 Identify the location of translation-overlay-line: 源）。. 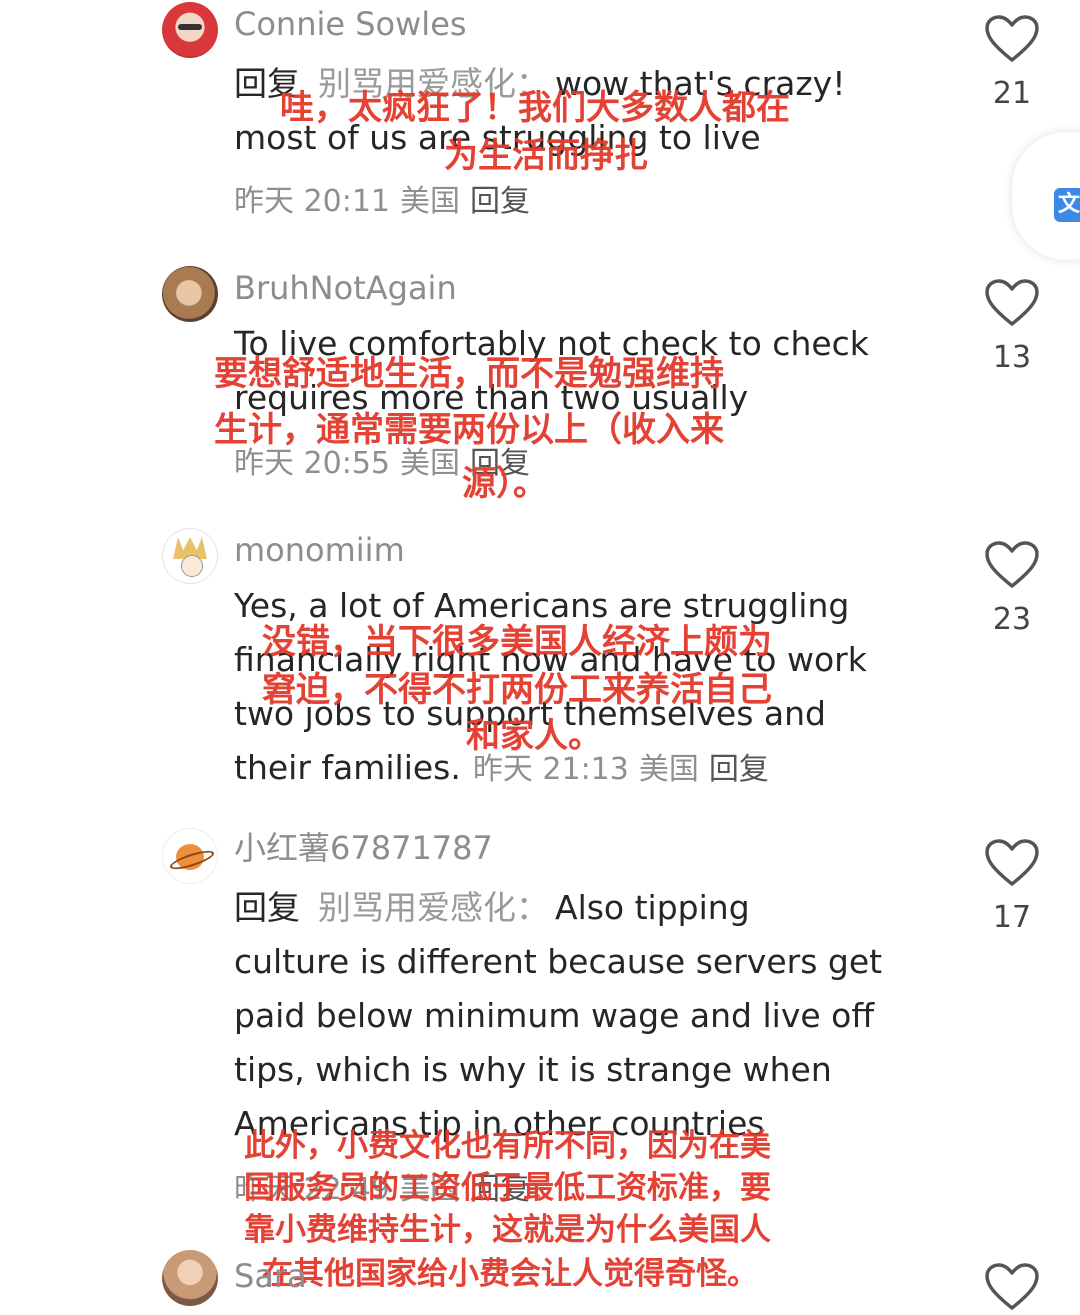
(504, 484).